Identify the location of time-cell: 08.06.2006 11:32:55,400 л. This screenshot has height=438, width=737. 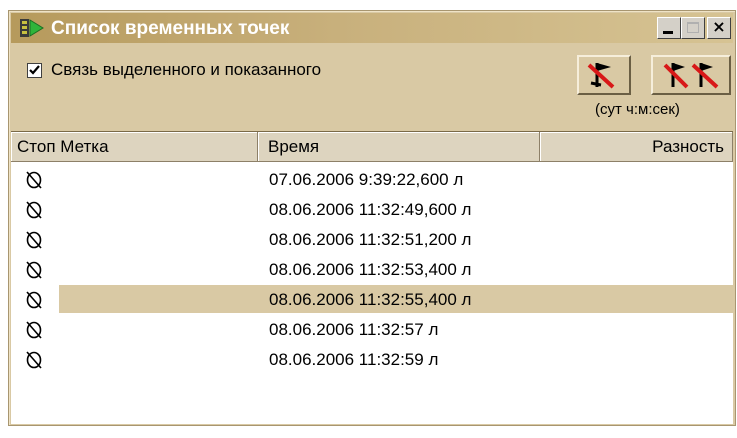
(370, 299).